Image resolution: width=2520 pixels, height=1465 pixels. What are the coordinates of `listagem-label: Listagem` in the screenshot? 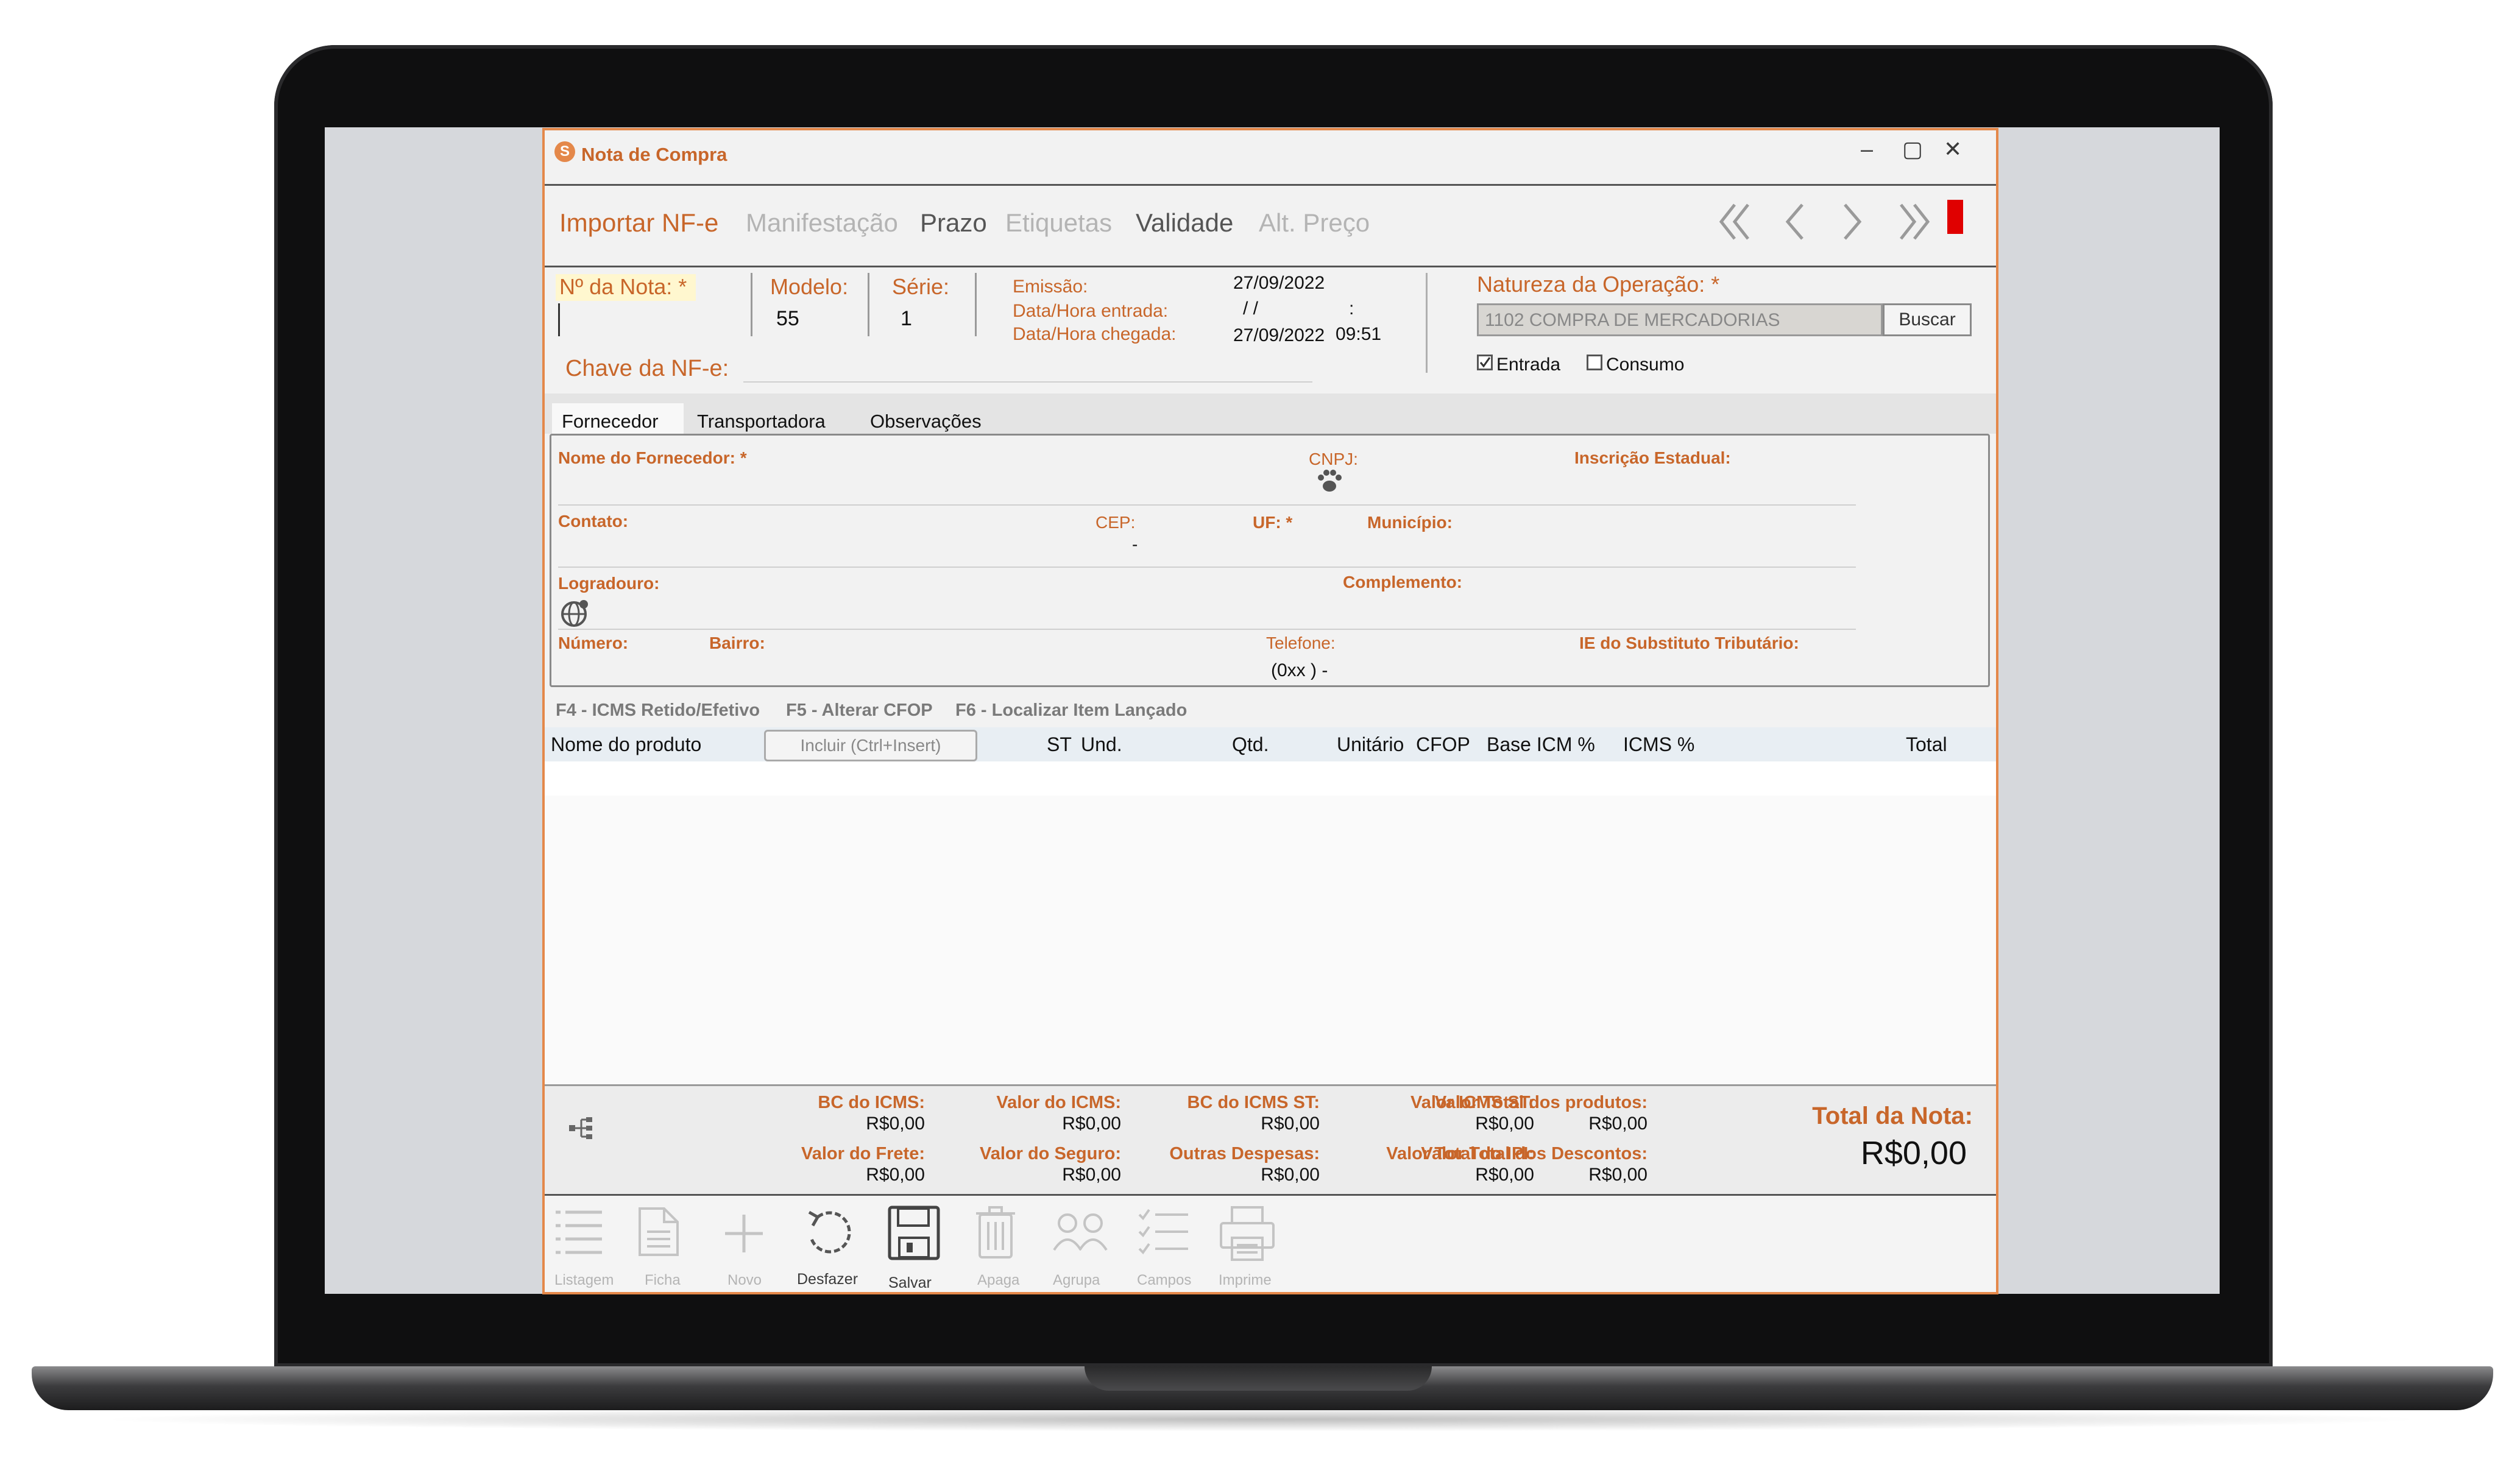 It's located at (584, 1280).